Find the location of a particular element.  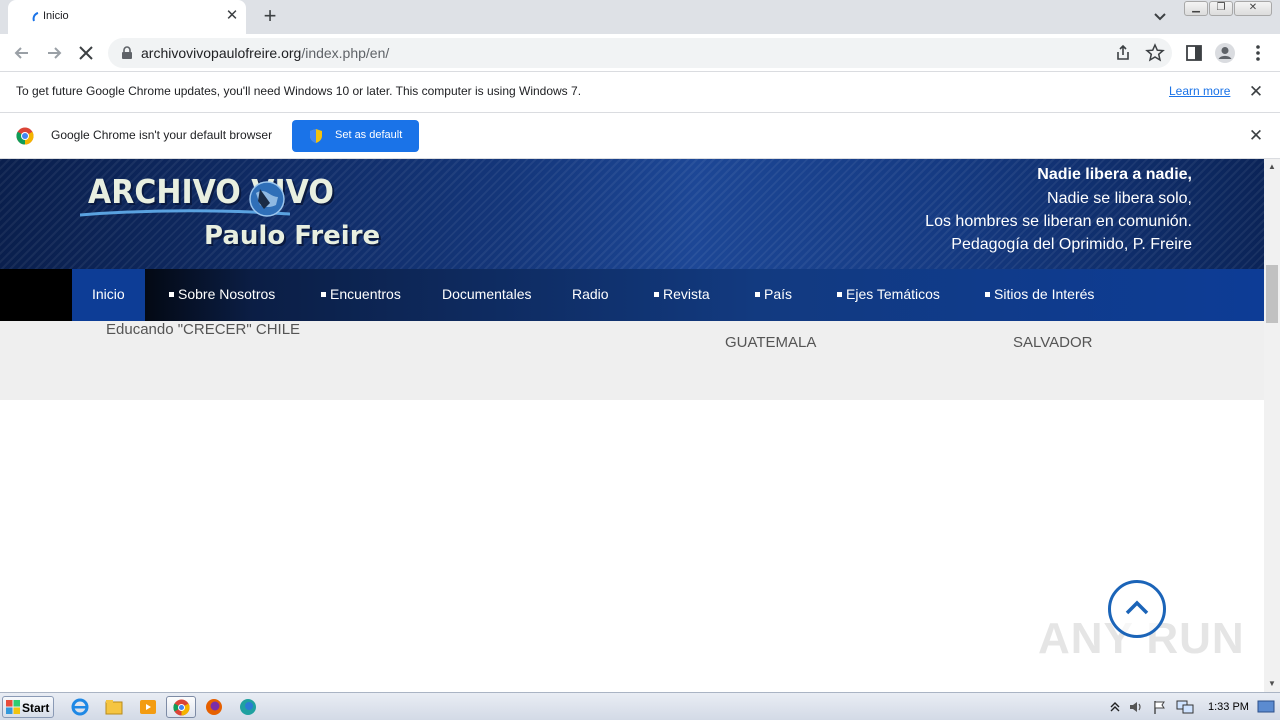

restore-button: ❐ is located at coordinates (1221, 8).